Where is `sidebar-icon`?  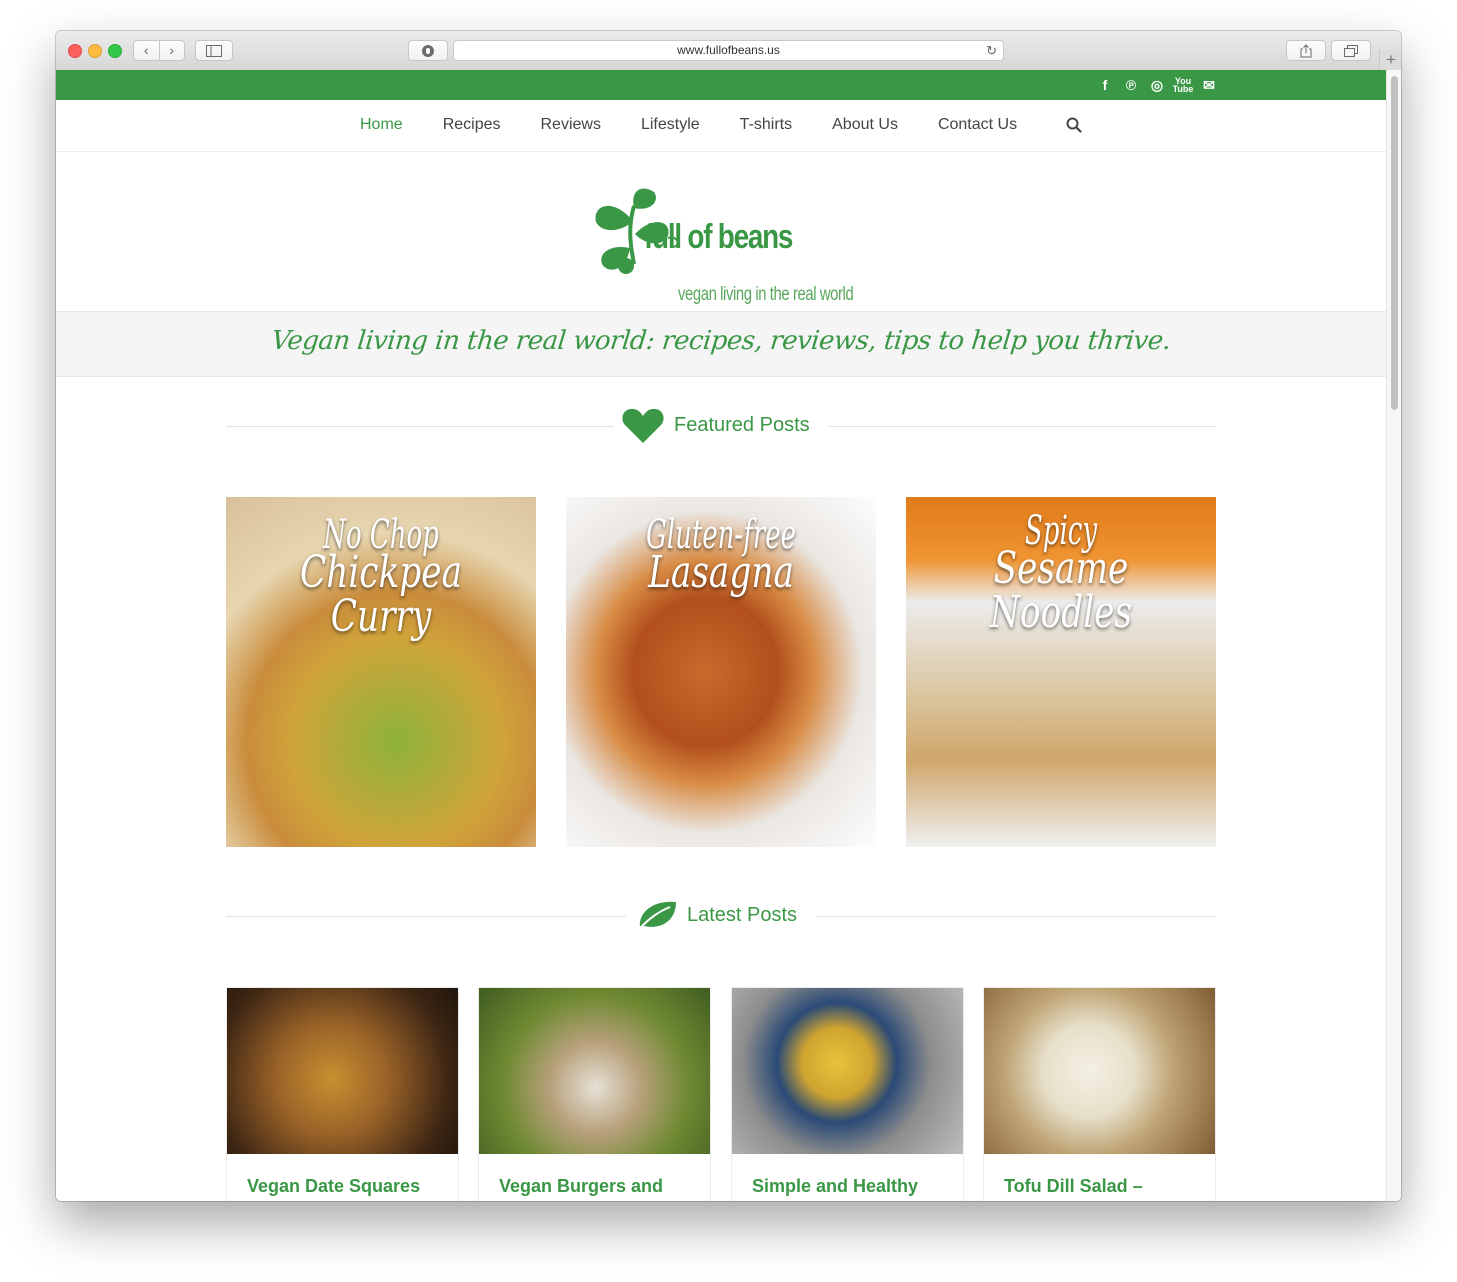 sidebar-icon is located at coordinates (214, 50).